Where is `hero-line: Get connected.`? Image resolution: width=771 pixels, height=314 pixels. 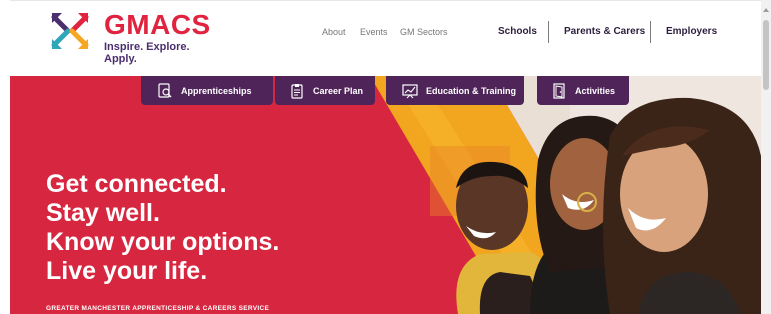 hero-line: Get connected. is located at coordinates (136, 184).